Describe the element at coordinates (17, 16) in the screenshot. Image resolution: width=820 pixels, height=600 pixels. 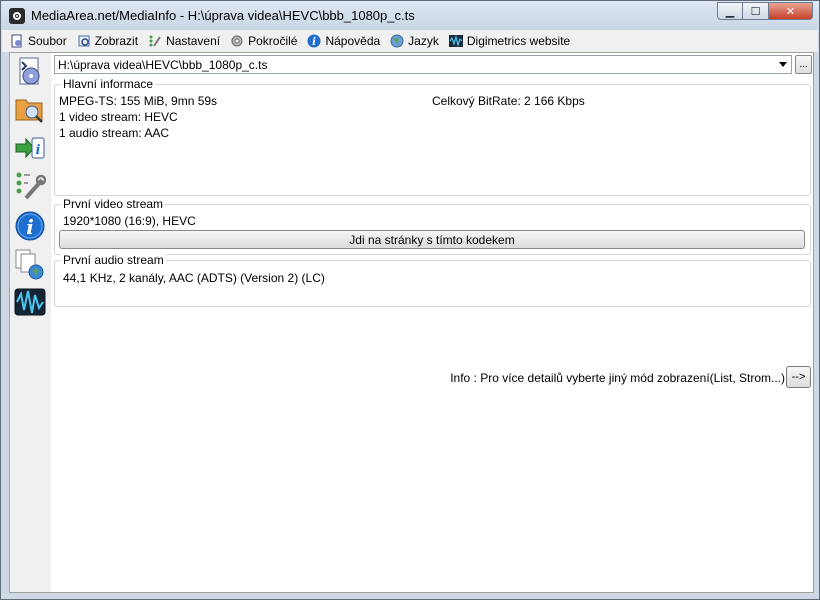
I see `mediainfo-logo-icon` at that location.